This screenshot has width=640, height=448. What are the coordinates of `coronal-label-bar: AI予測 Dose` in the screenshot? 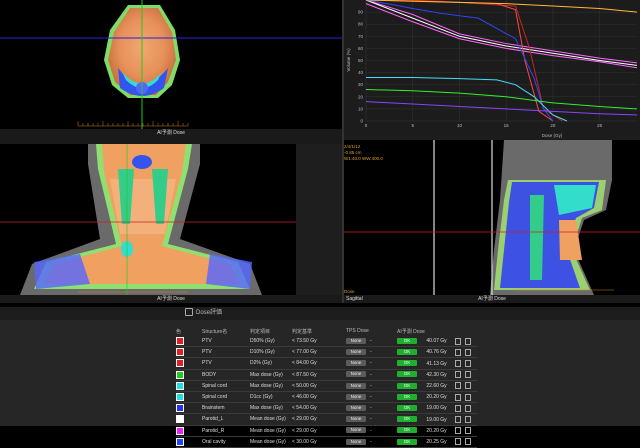 It's located at (171, 299).